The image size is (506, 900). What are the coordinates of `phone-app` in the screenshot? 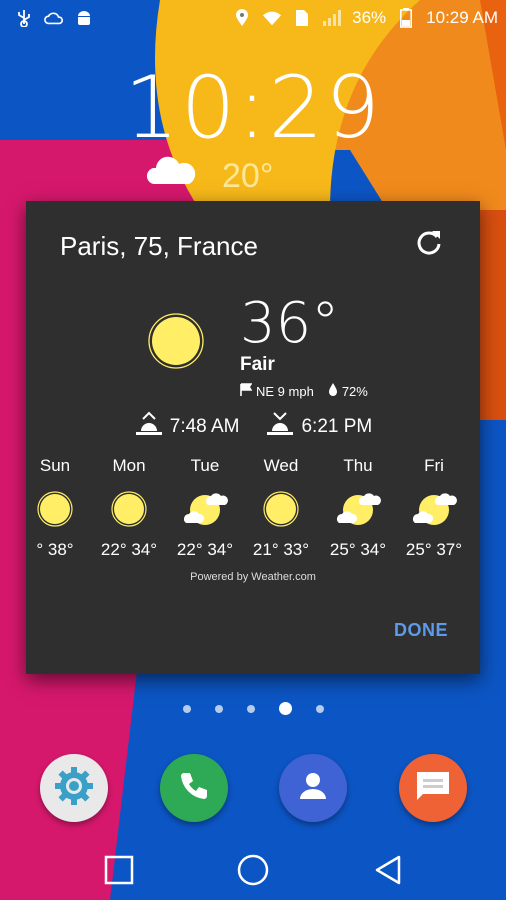 It's located at (194, 788).